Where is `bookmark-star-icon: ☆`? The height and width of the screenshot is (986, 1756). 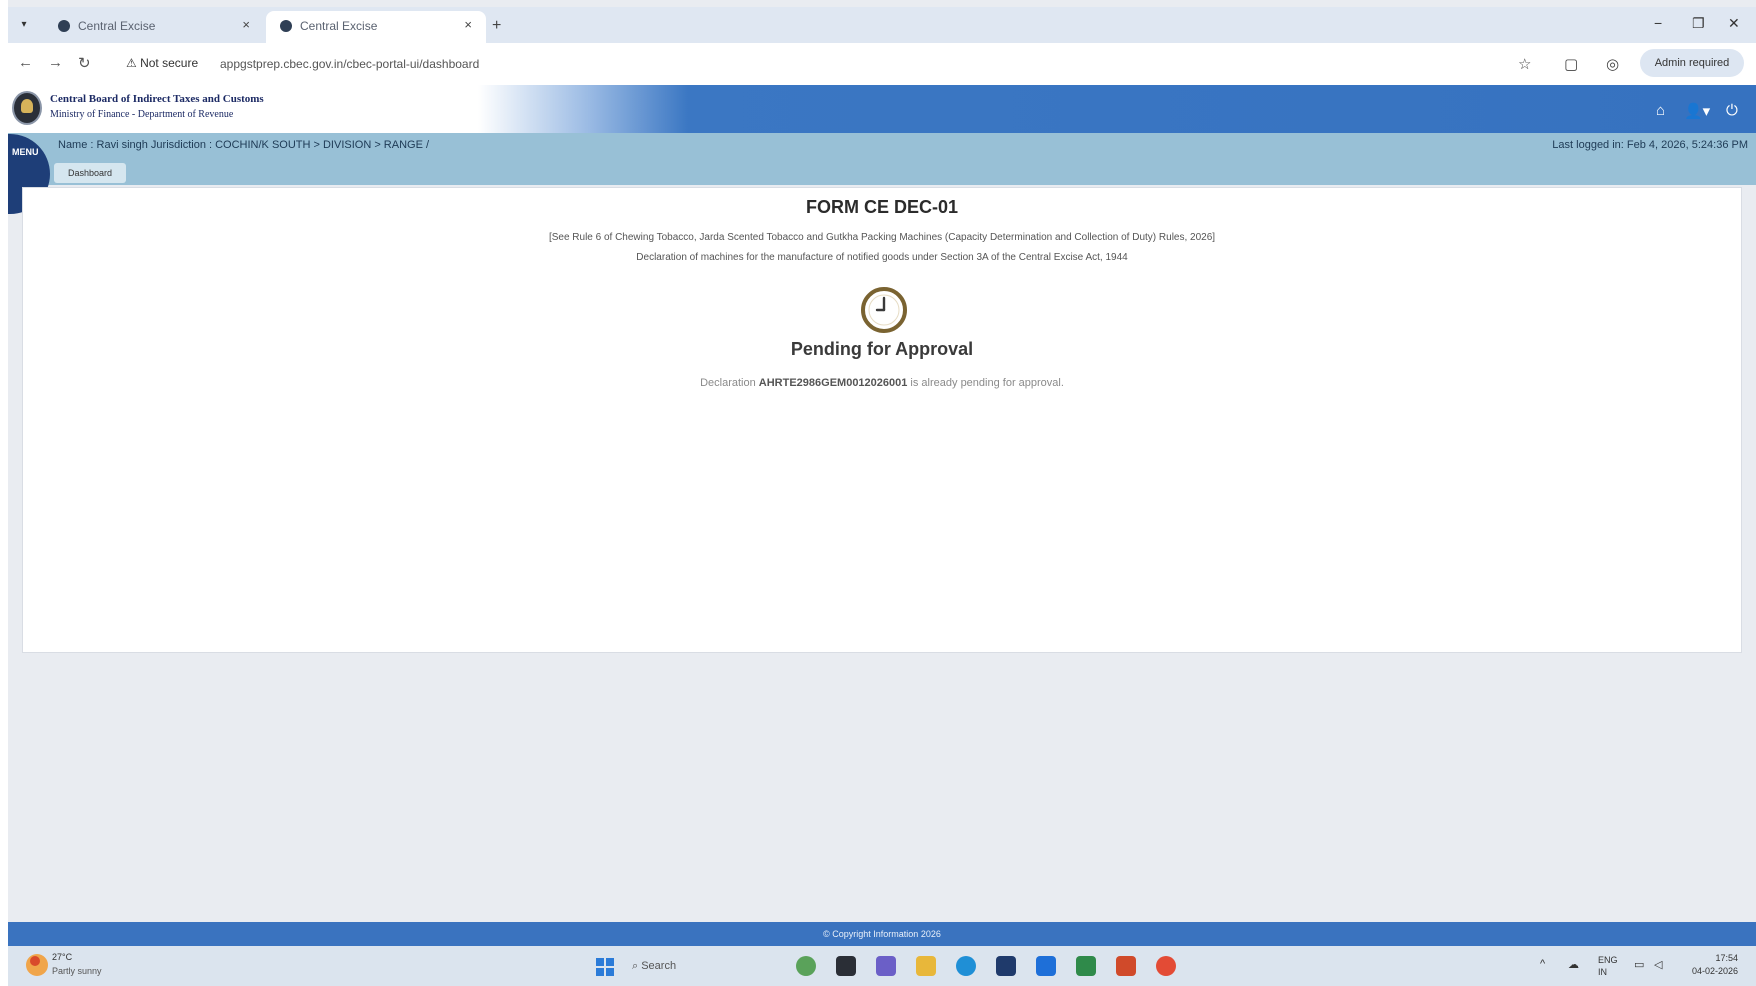
bookmark-star-icon: ☆ is located at coordinates (1524, 64).